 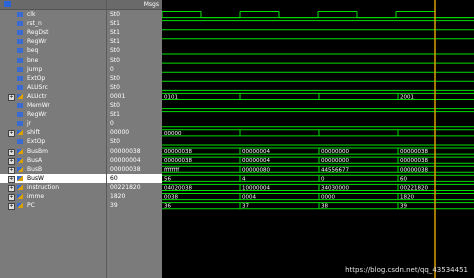 I want to click on signal-row-busb: + BusB, so click(x=53, y=169).